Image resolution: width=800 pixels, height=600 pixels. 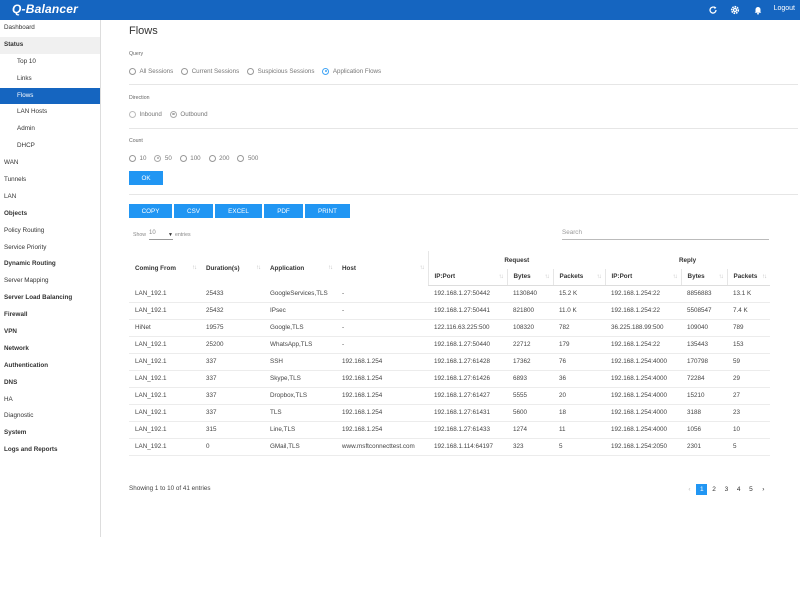 What do you see at coordinates (750, 489) in the screenshot?
I see `page-5: 5` at bounding box center [750, 489].